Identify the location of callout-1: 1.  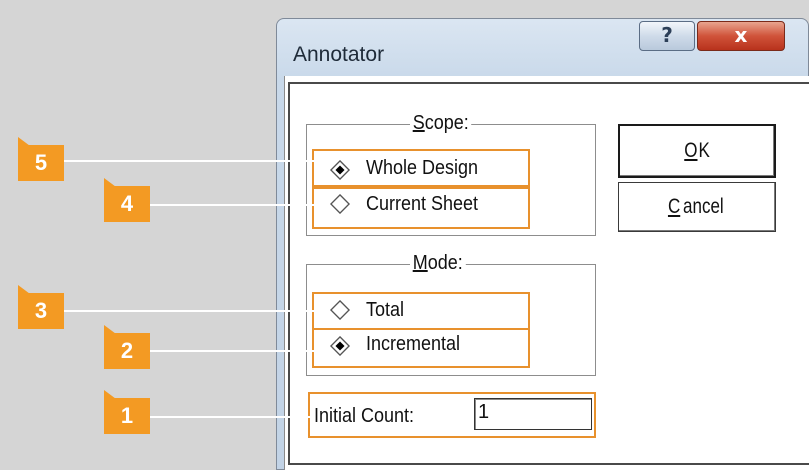
(127, 412).